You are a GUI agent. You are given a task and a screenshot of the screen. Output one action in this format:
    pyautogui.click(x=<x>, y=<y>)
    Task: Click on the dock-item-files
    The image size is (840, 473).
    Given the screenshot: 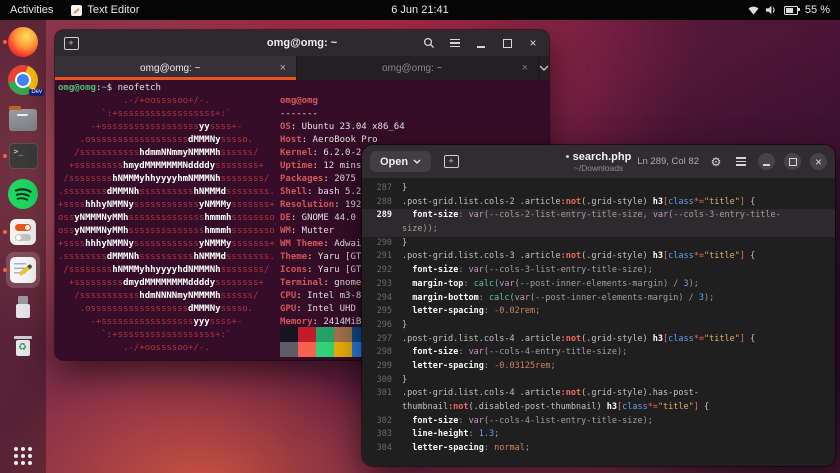 What is the action you would take?
    pyautogui.click(x=23, y=118)
    